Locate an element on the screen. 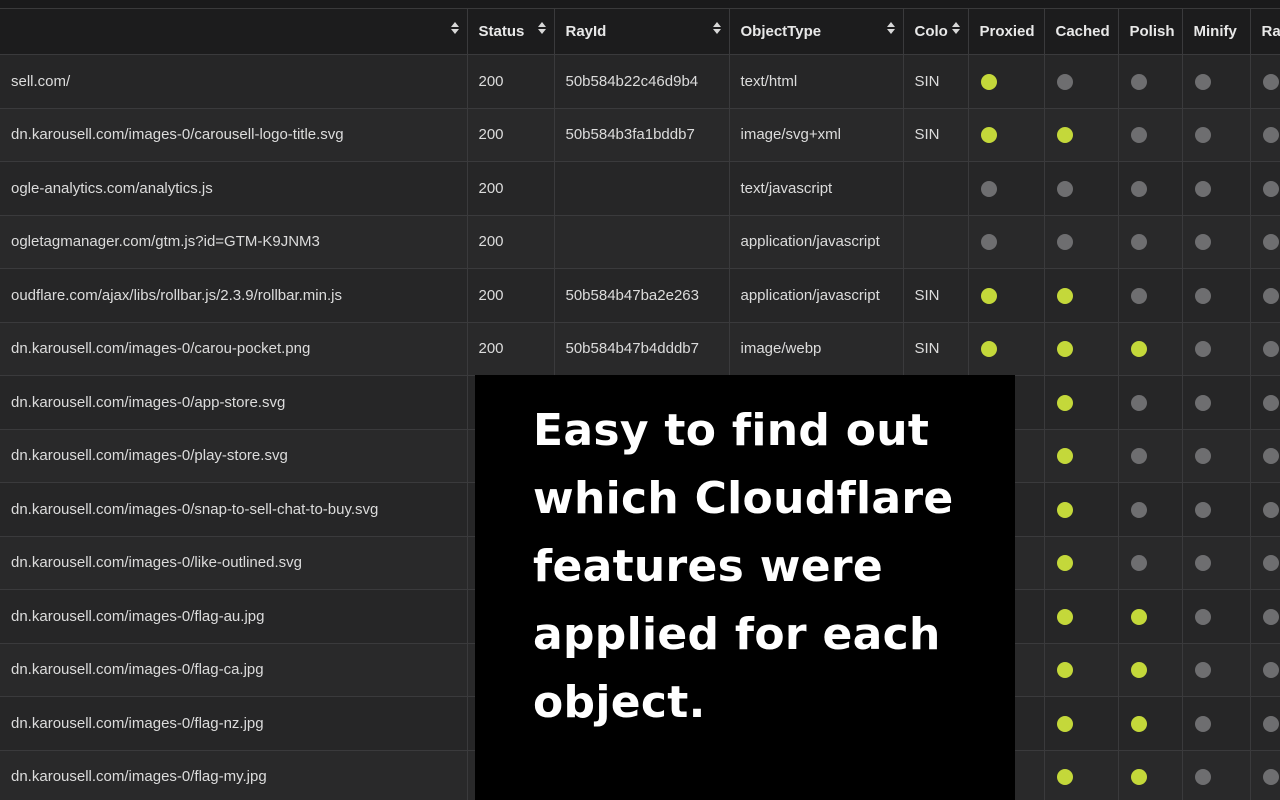 The width and height of the screenshot is (1280, 800). column-header-status: Status is located at coordinates (511, 32).